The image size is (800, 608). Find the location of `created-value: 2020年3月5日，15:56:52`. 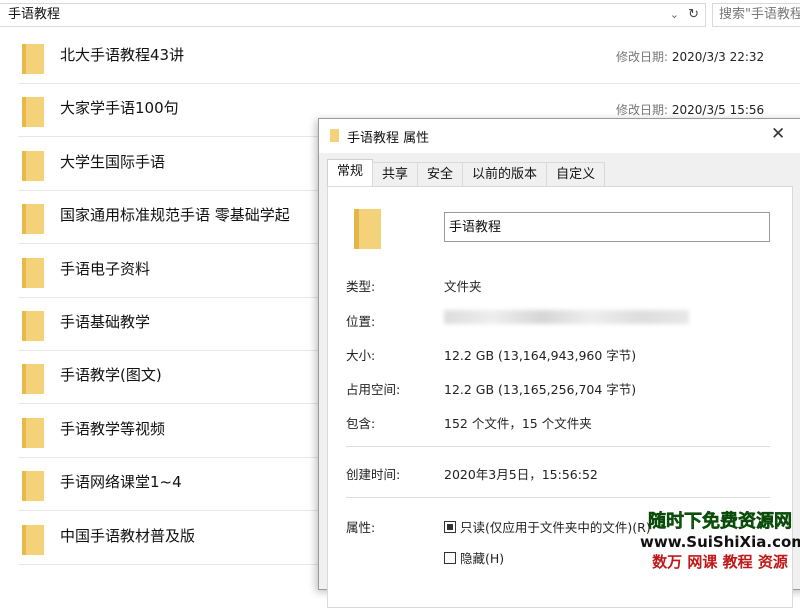

created-value: 2020年3月5日，15:56:52 is located at coordinates (521, 474).